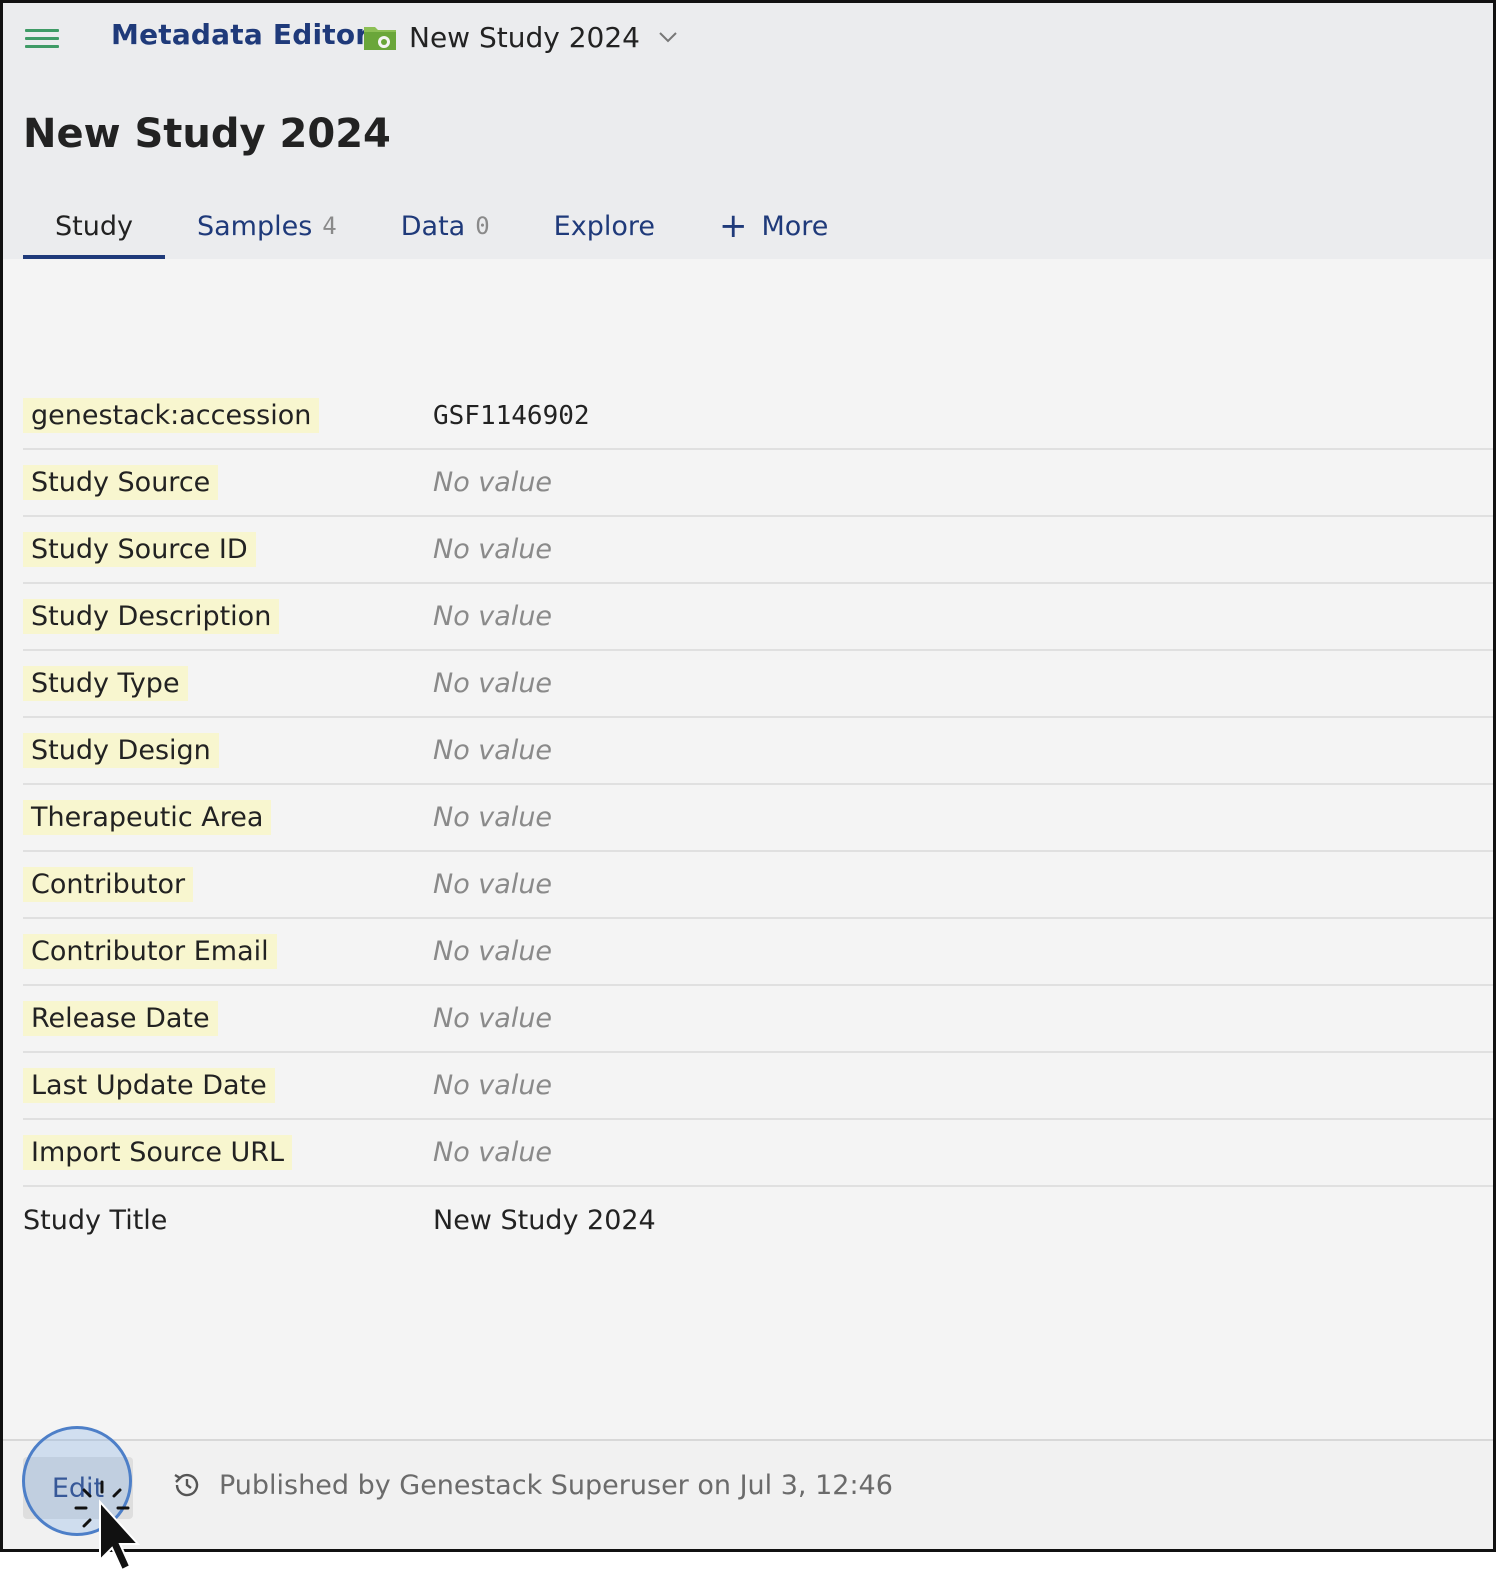 Image resolution: width=1496 pixels, height=1594 pixels. I want to click on page-title: New Study 2024, so click(207, 134).